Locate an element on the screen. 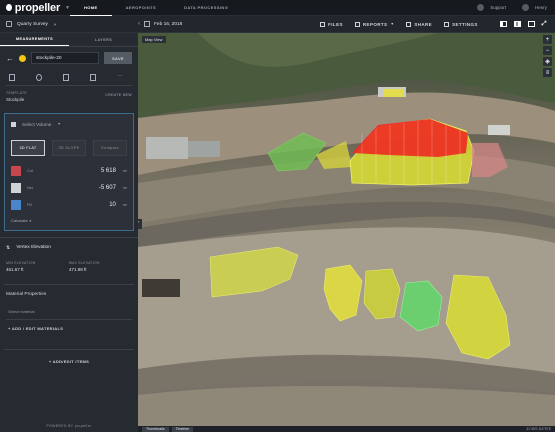  cut-unit: m³ is located at coordinates (124, 170).